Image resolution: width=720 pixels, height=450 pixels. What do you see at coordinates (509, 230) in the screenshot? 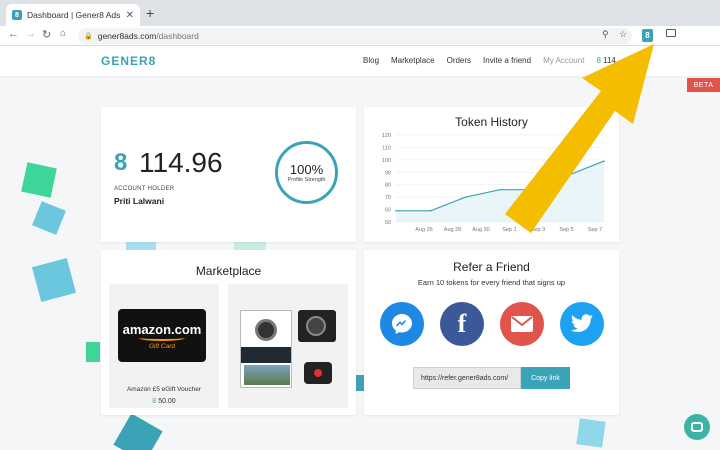
I see `chart-x-tick-label: Sep 1` at bounding box center [509, 230].